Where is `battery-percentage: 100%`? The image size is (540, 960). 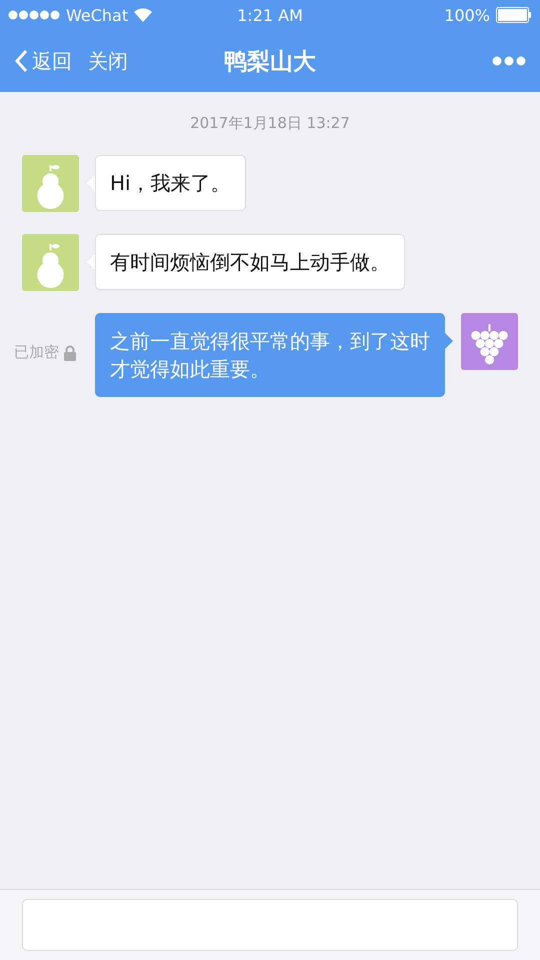
battery-percentage: 100% is located at coordinates (467, 15).